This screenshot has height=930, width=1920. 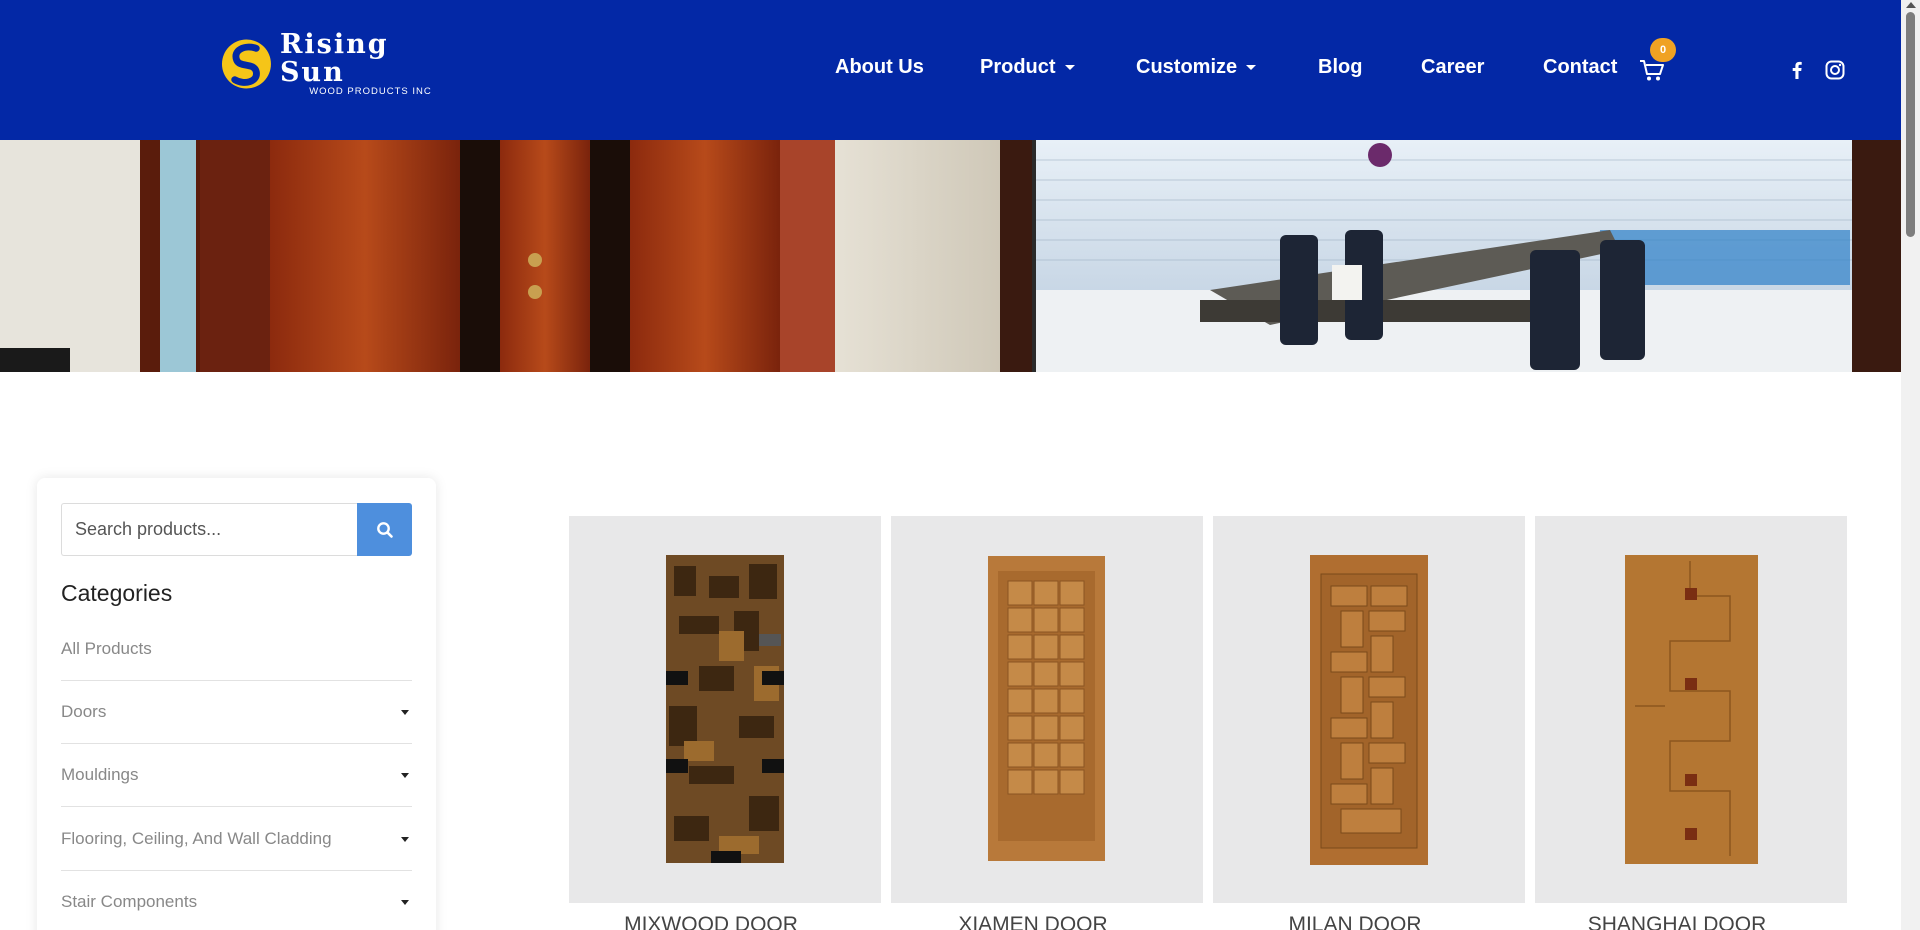 I want to click on brand-name: Rising Sun, so click(x=334, y=58).